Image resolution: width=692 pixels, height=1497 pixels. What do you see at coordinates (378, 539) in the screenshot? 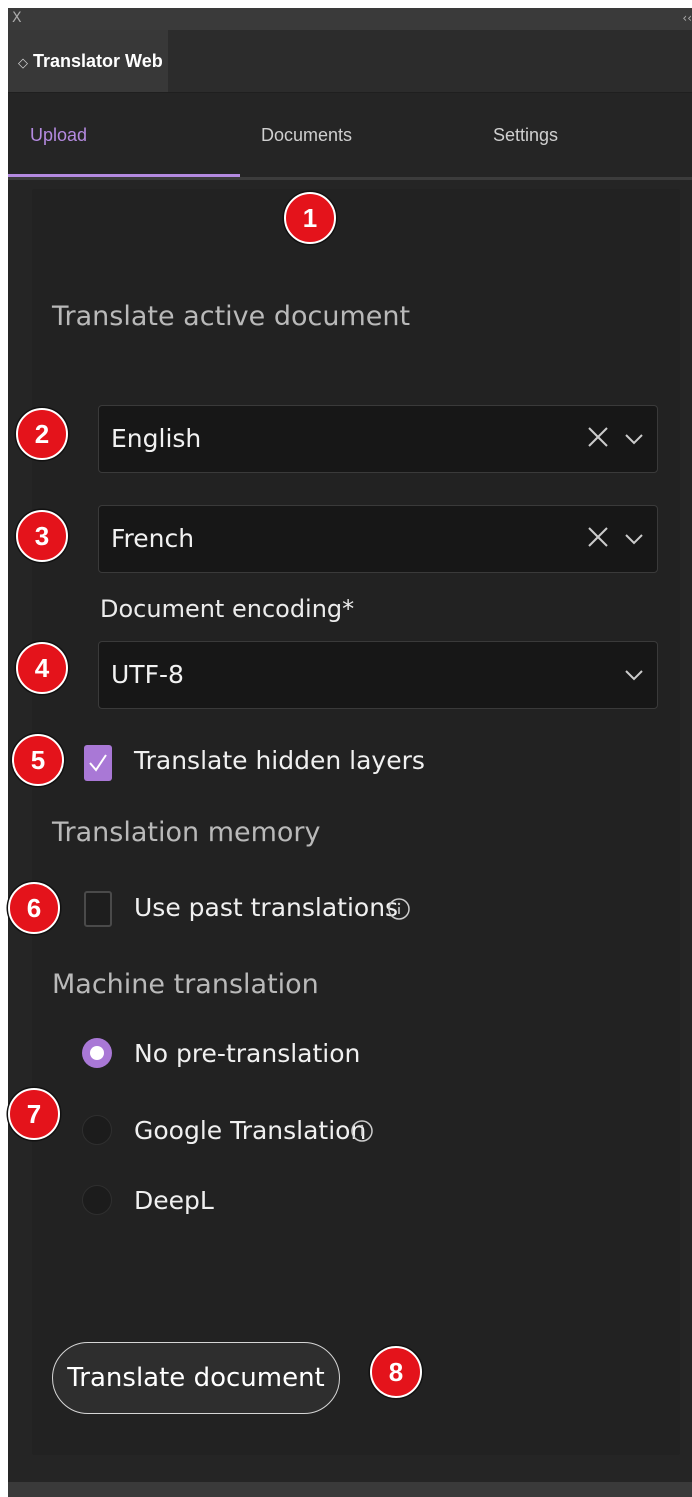
I see `target-language-select: French` at bounding box center [378, 539].